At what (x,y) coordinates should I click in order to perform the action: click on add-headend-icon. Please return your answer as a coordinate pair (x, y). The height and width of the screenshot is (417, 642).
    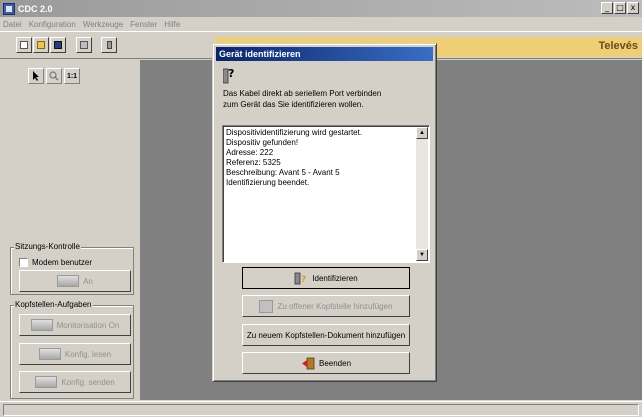
    Looking at the image, I should click on (266, 306).